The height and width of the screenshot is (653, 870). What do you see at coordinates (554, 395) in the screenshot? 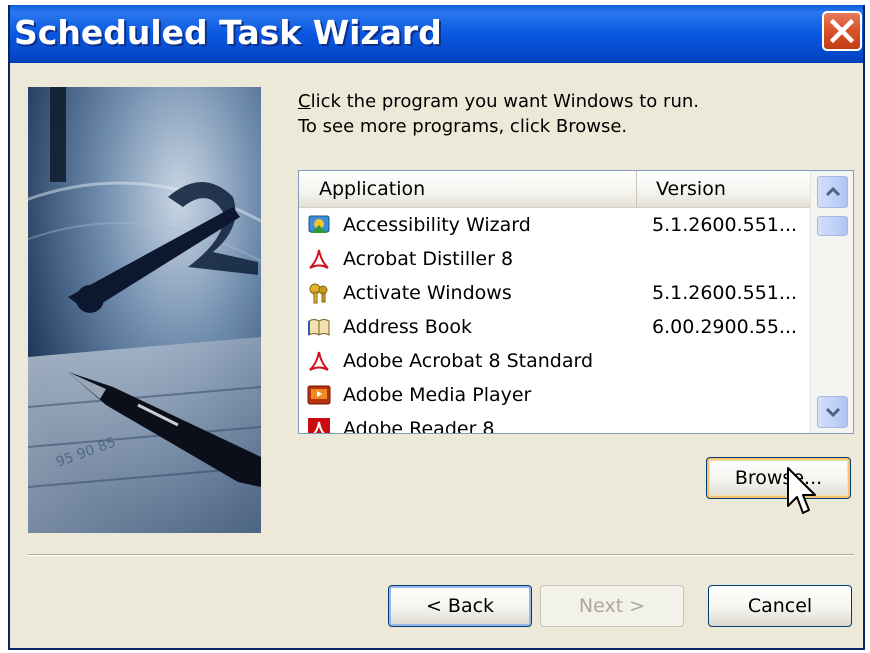
I see `list-item-adobe-media-player: Adobe Media Player` at bounding box center [554, 395].